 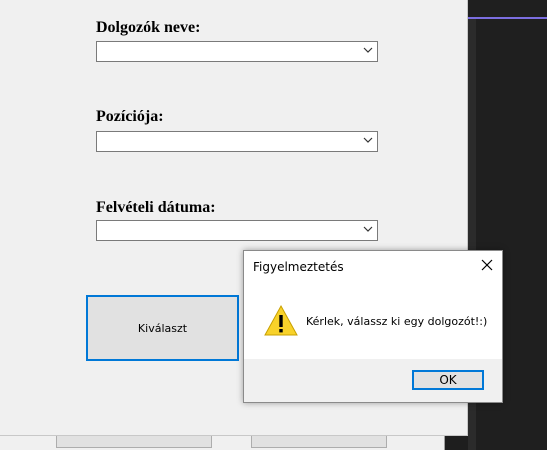 What do you see at coordinates (237, 230) in the screenshot?
I see `hire-date-combobox` at bounding box center [237, 230].